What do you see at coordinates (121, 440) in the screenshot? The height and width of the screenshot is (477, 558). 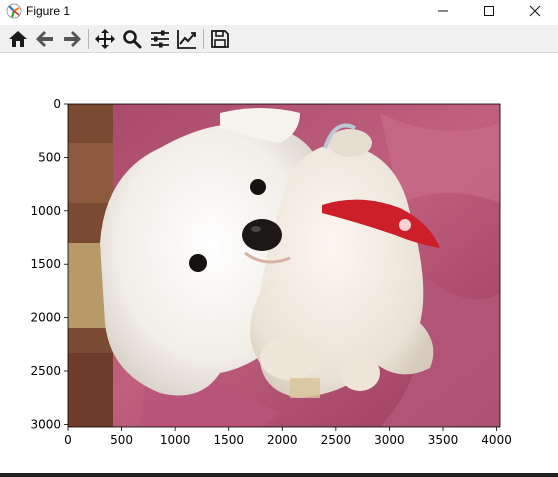 I see `x-tick-label: 500` at bounding box center [121, 440].